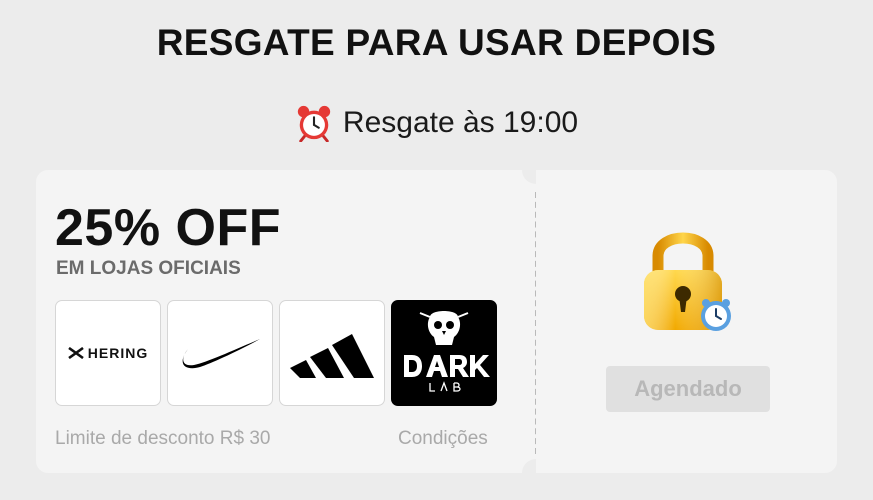 The height and width of the screenshot is (500, 873). I want to click on alarm-clock-icon, so click(314, 123).